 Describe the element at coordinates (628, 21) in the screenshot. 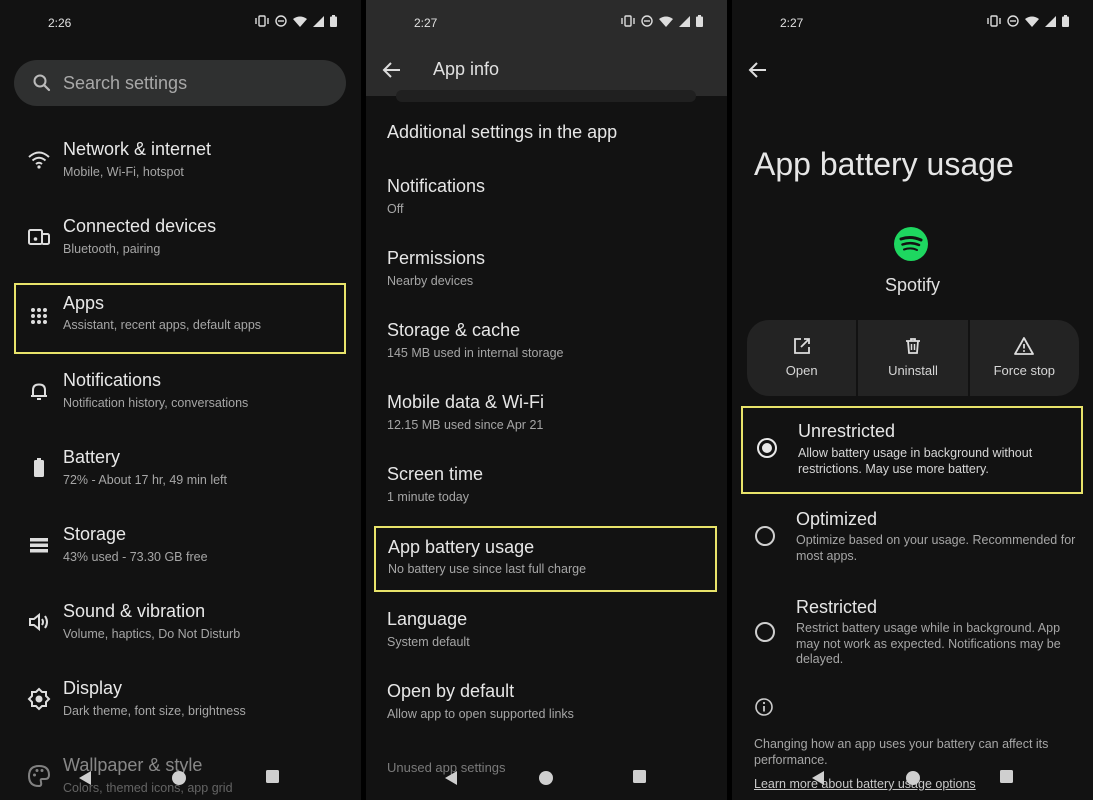

I see `vibrate-icon` at that location.